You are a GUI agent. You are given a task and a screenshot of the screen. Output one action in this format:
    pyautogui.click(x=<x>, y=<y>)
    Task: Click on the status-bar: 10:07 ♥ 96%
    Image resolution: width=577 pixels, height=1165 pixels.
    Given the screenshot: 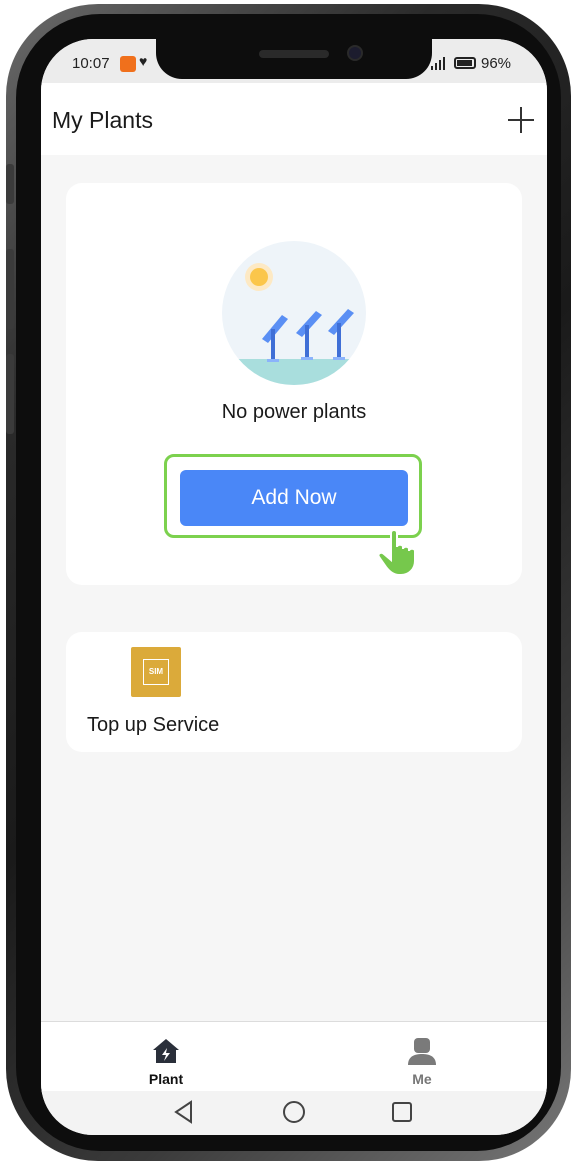 What is the action you would take?
    pyautogui.click(x=294, y=61)
    